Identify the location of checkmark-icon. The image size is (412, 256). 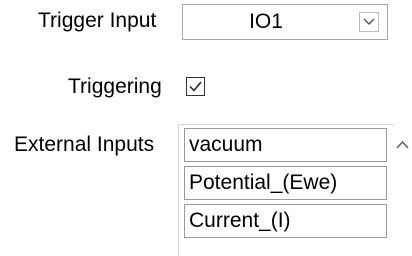
(195, 86).